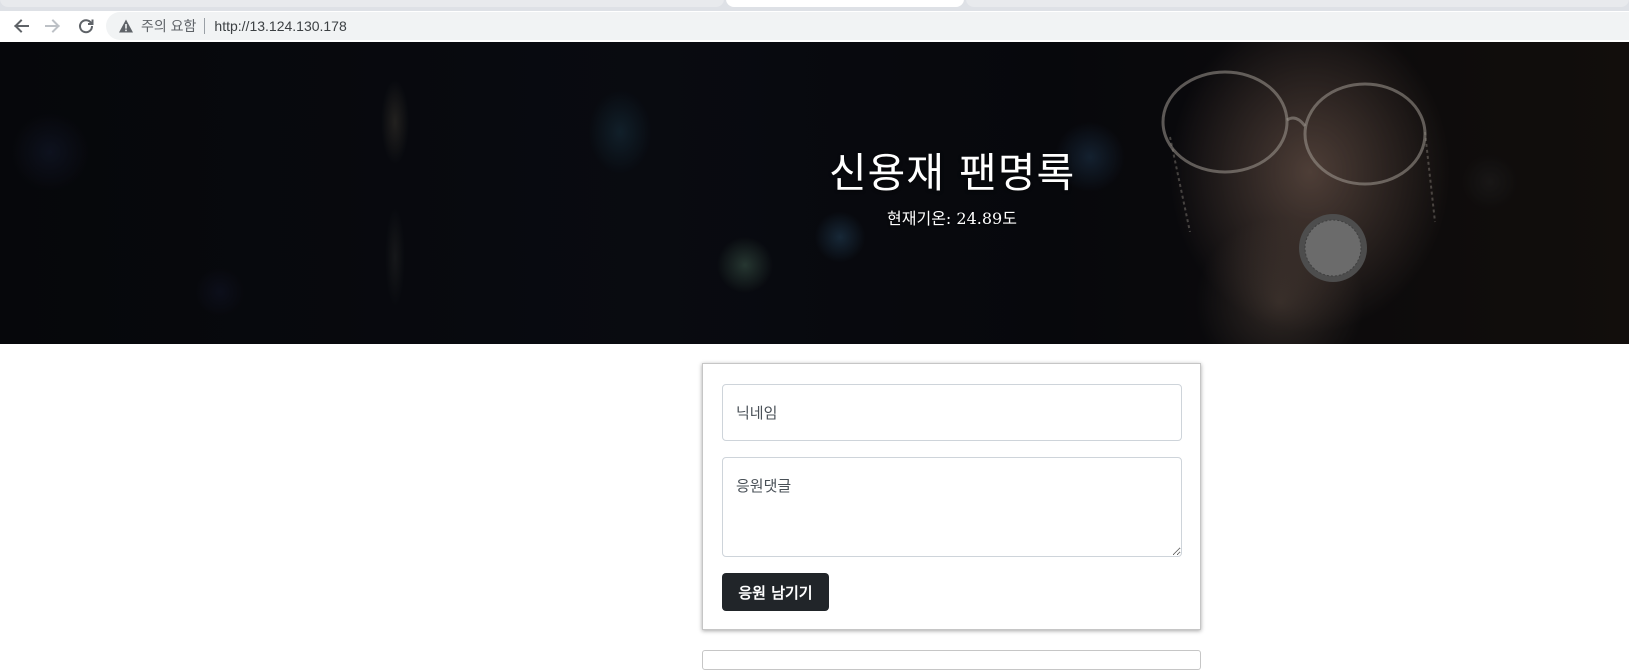 Image resolution: width=1629 pixels, height=670 pixels. I want to click on security-indicator: 주의 요함, so click(157, 26).